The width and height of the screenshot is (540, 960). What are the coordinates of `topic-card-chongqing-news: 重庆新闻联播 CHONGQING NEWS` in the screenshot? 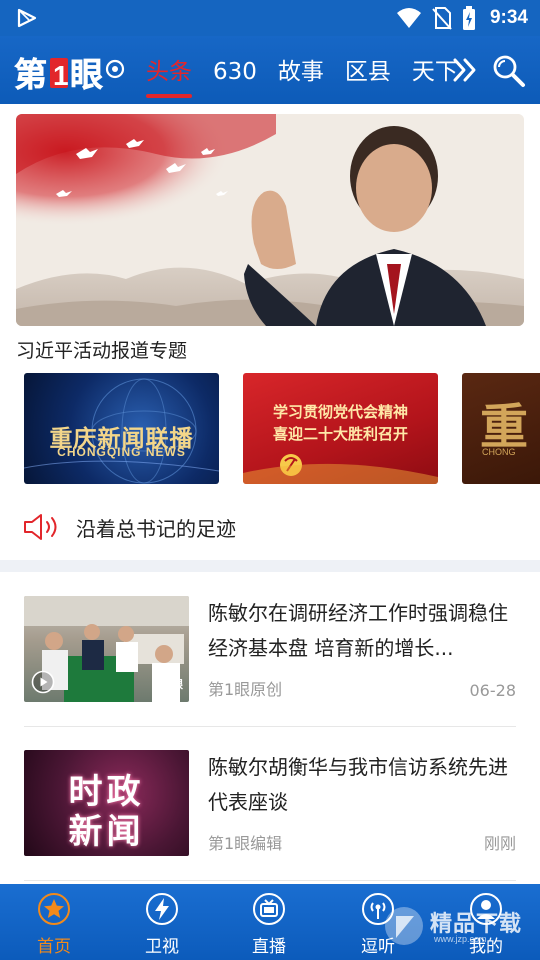 It's located at (121, 428).